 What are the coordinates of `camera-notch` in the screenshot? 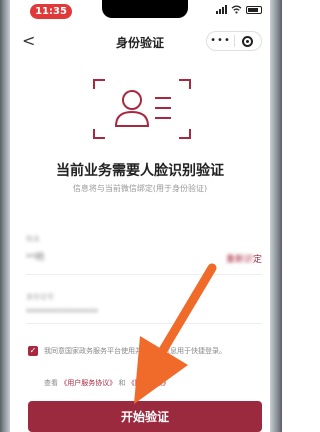 It's located at (145, 9).